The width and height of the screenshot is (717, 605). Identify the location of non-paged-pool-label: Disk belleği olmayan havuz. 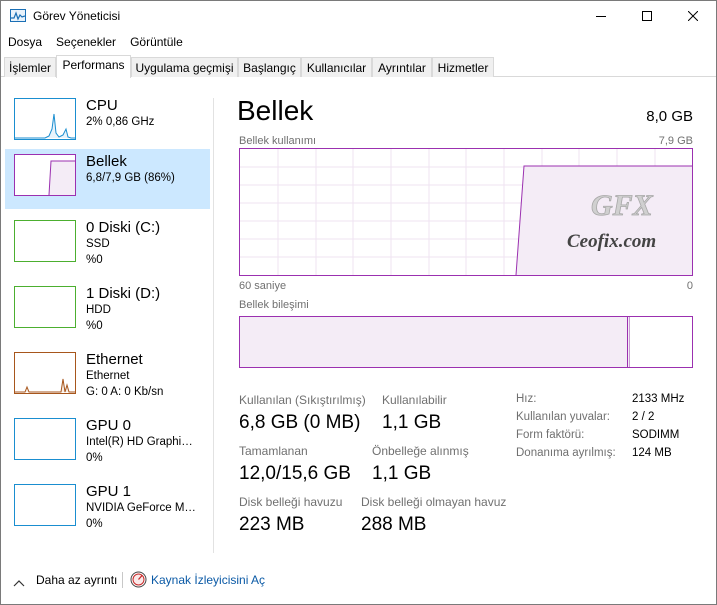
(434, 502).